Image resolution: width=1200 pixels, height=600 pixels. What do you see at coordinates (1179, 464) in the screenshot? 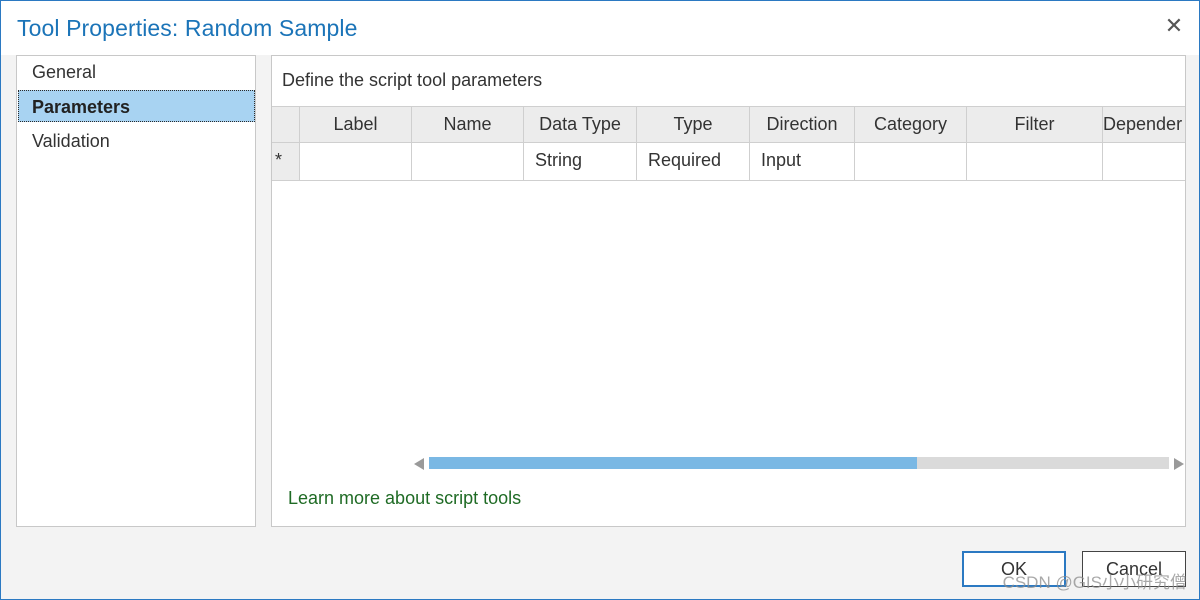
I see `scroll-right-icon` at bounding box center [1179, 464].